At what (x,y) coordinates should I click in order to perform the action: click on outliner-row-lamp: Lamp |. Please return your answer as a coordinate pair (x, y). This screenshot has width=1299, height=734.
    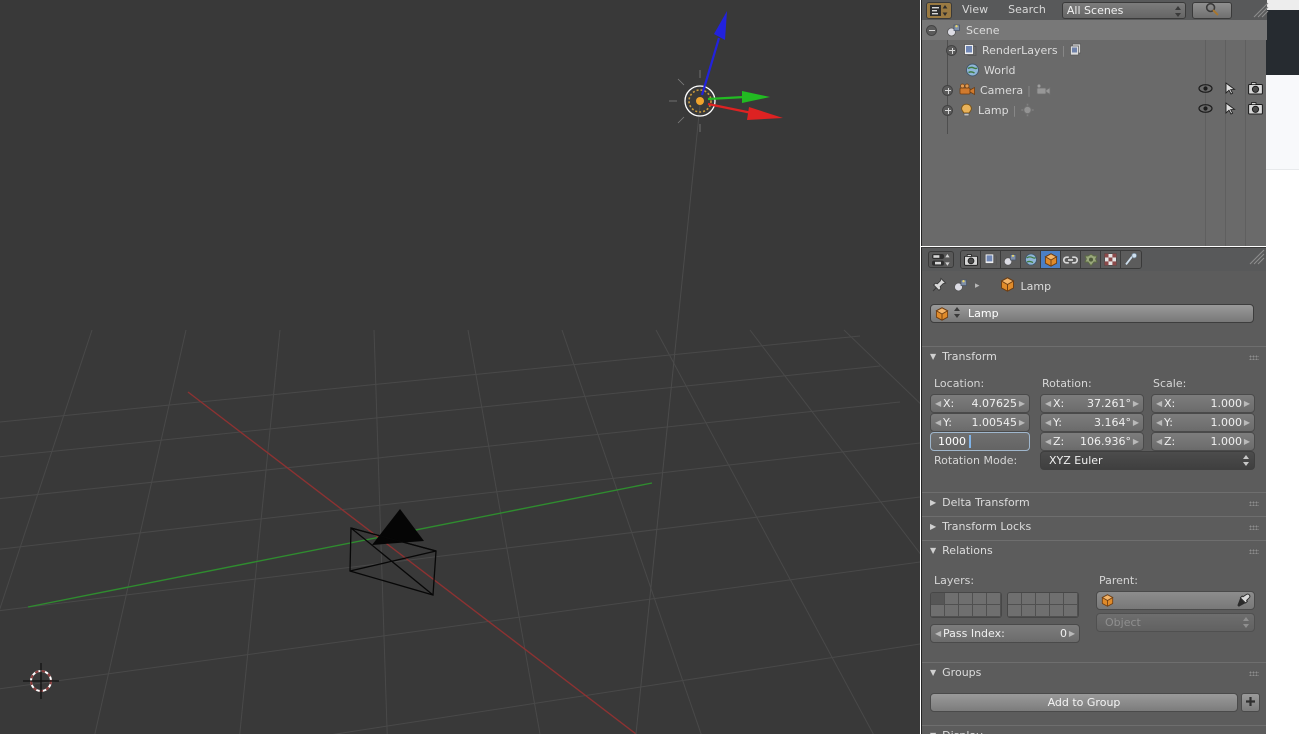
    Looking at the image, I should click on (1094, 110).